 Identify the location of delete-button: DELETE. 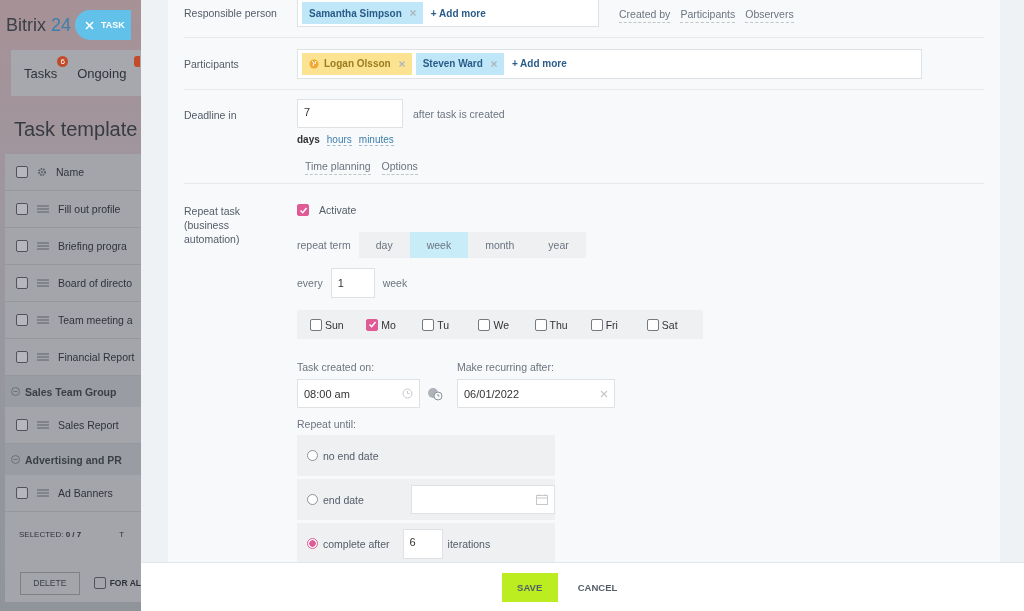
(50, 583).